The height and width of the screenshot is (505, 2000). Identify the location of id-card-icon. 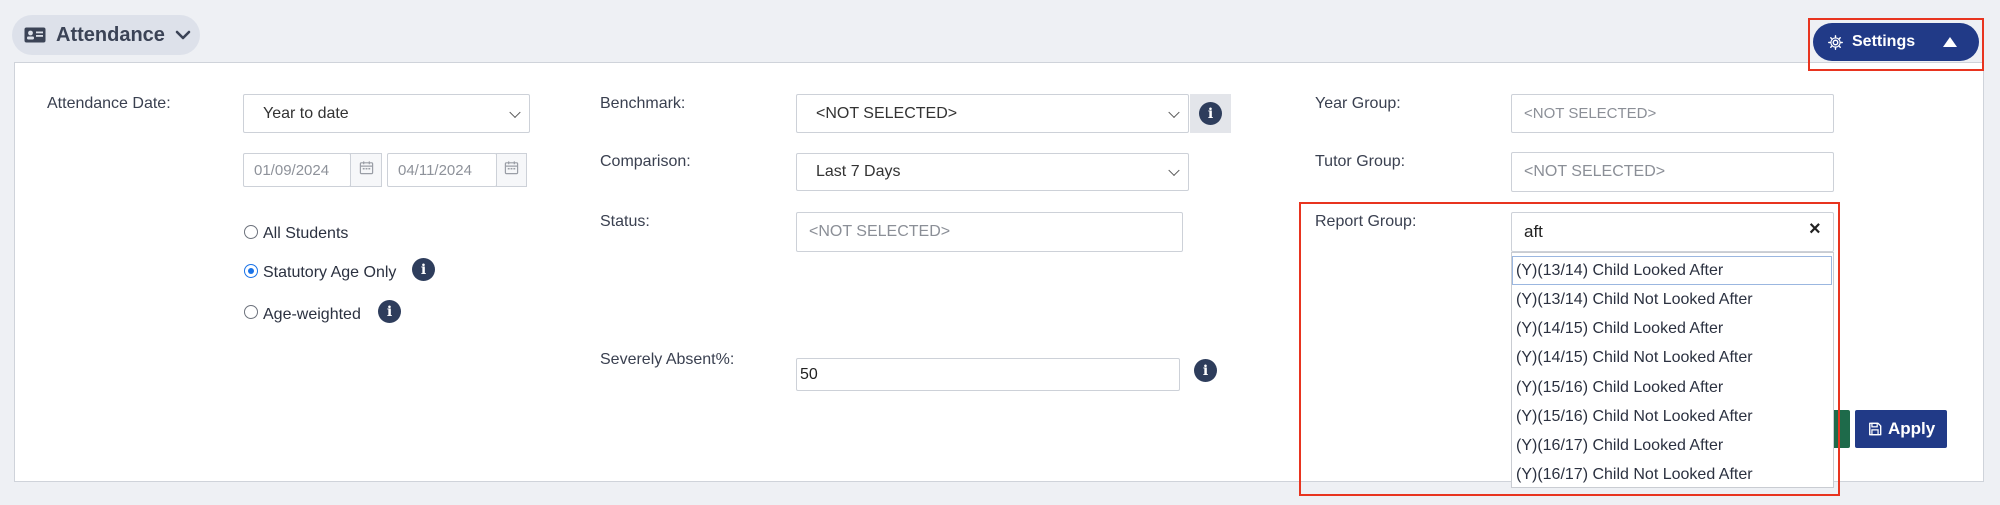
(35, 35).